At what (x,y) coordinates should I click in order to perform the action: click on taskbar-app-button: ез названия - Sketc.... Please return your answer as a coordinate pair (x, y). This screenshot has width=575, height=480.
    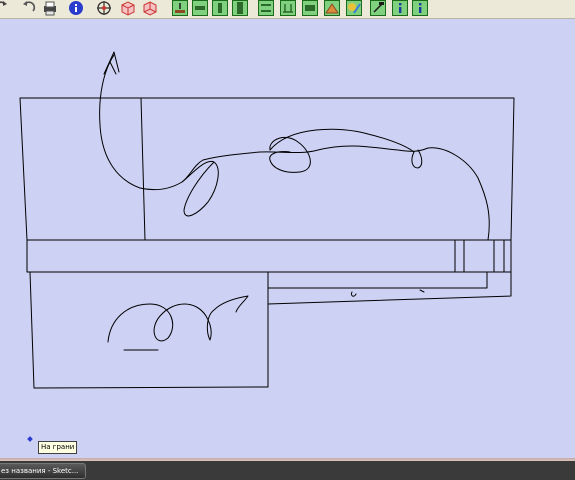
    Looking at the image, I should click on (43, 471).